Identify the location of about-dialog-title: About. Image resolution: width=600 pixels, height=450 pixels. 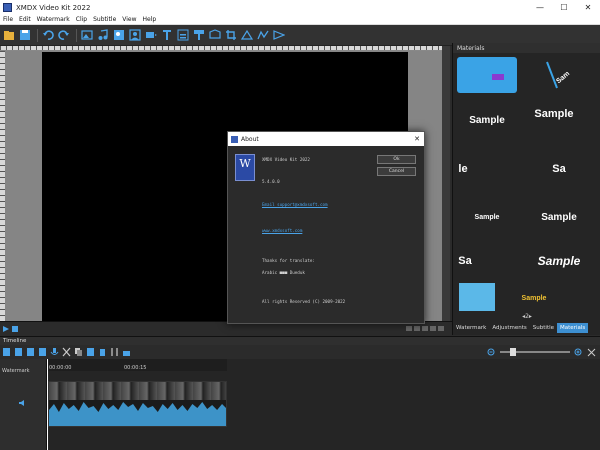
(250, 139).